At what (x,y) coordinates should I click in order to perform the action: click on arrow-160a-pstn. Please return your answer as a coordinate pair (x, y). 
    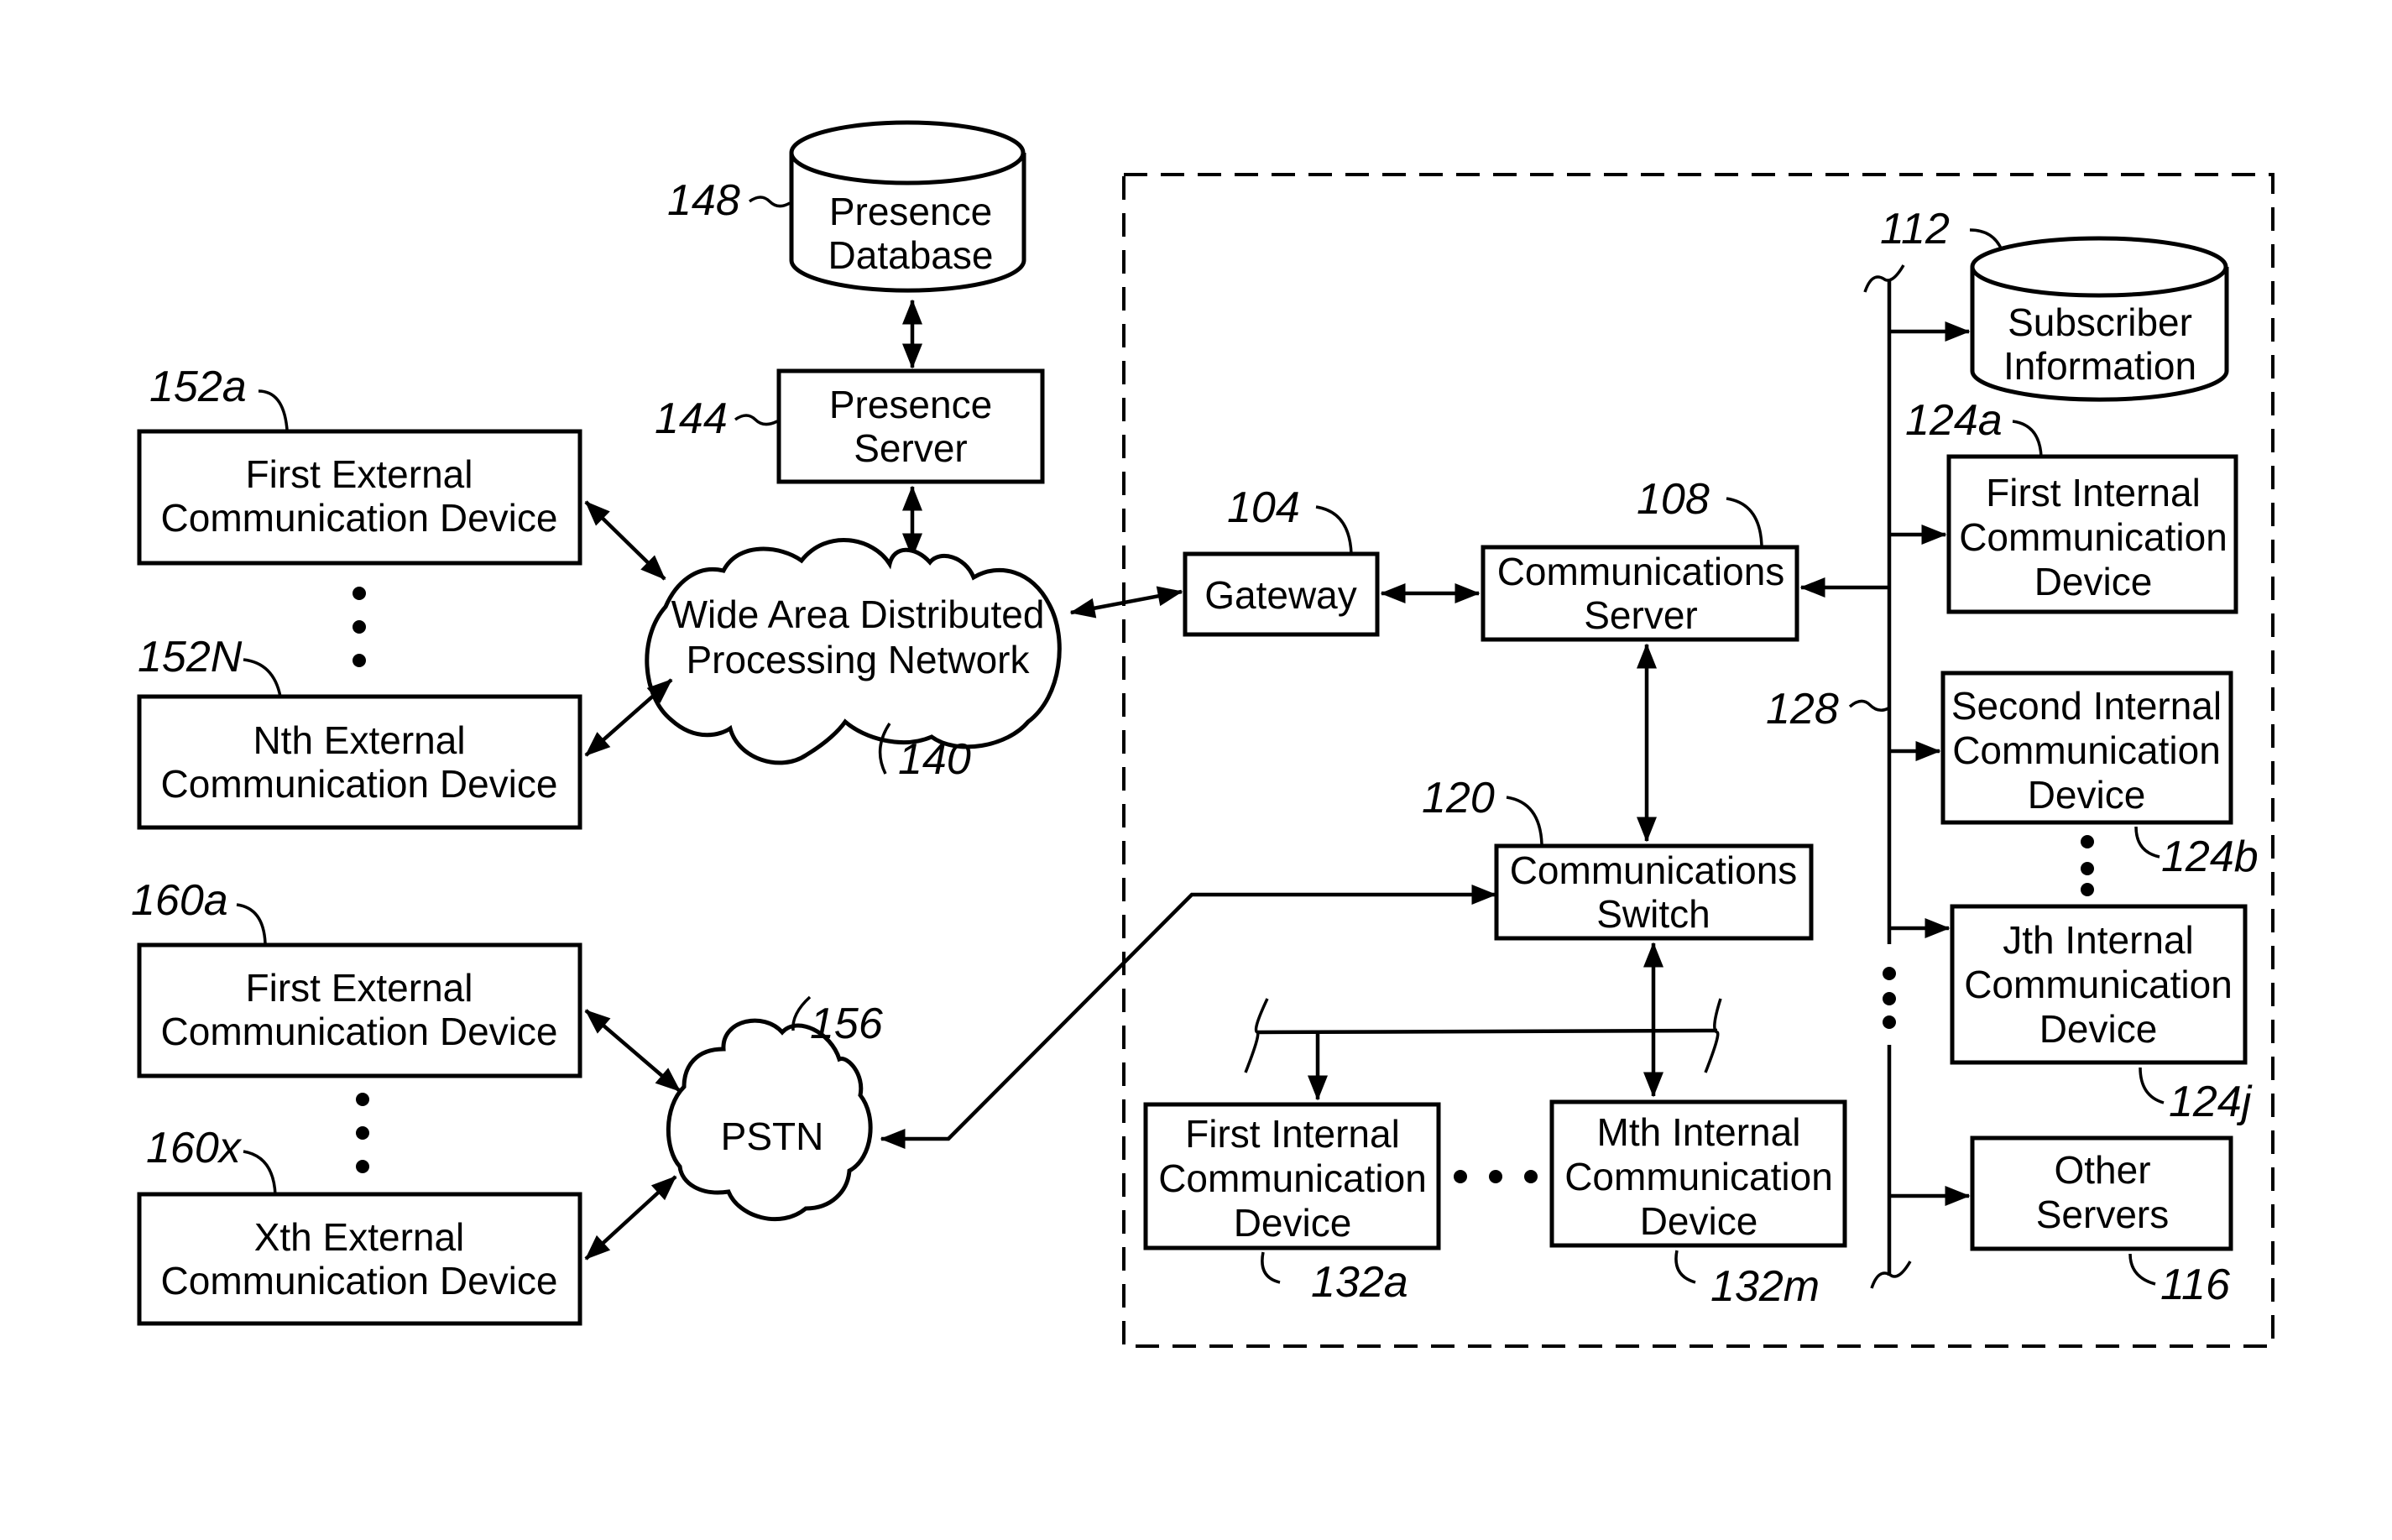
    Looking at the image, I should click on (633, 1051).